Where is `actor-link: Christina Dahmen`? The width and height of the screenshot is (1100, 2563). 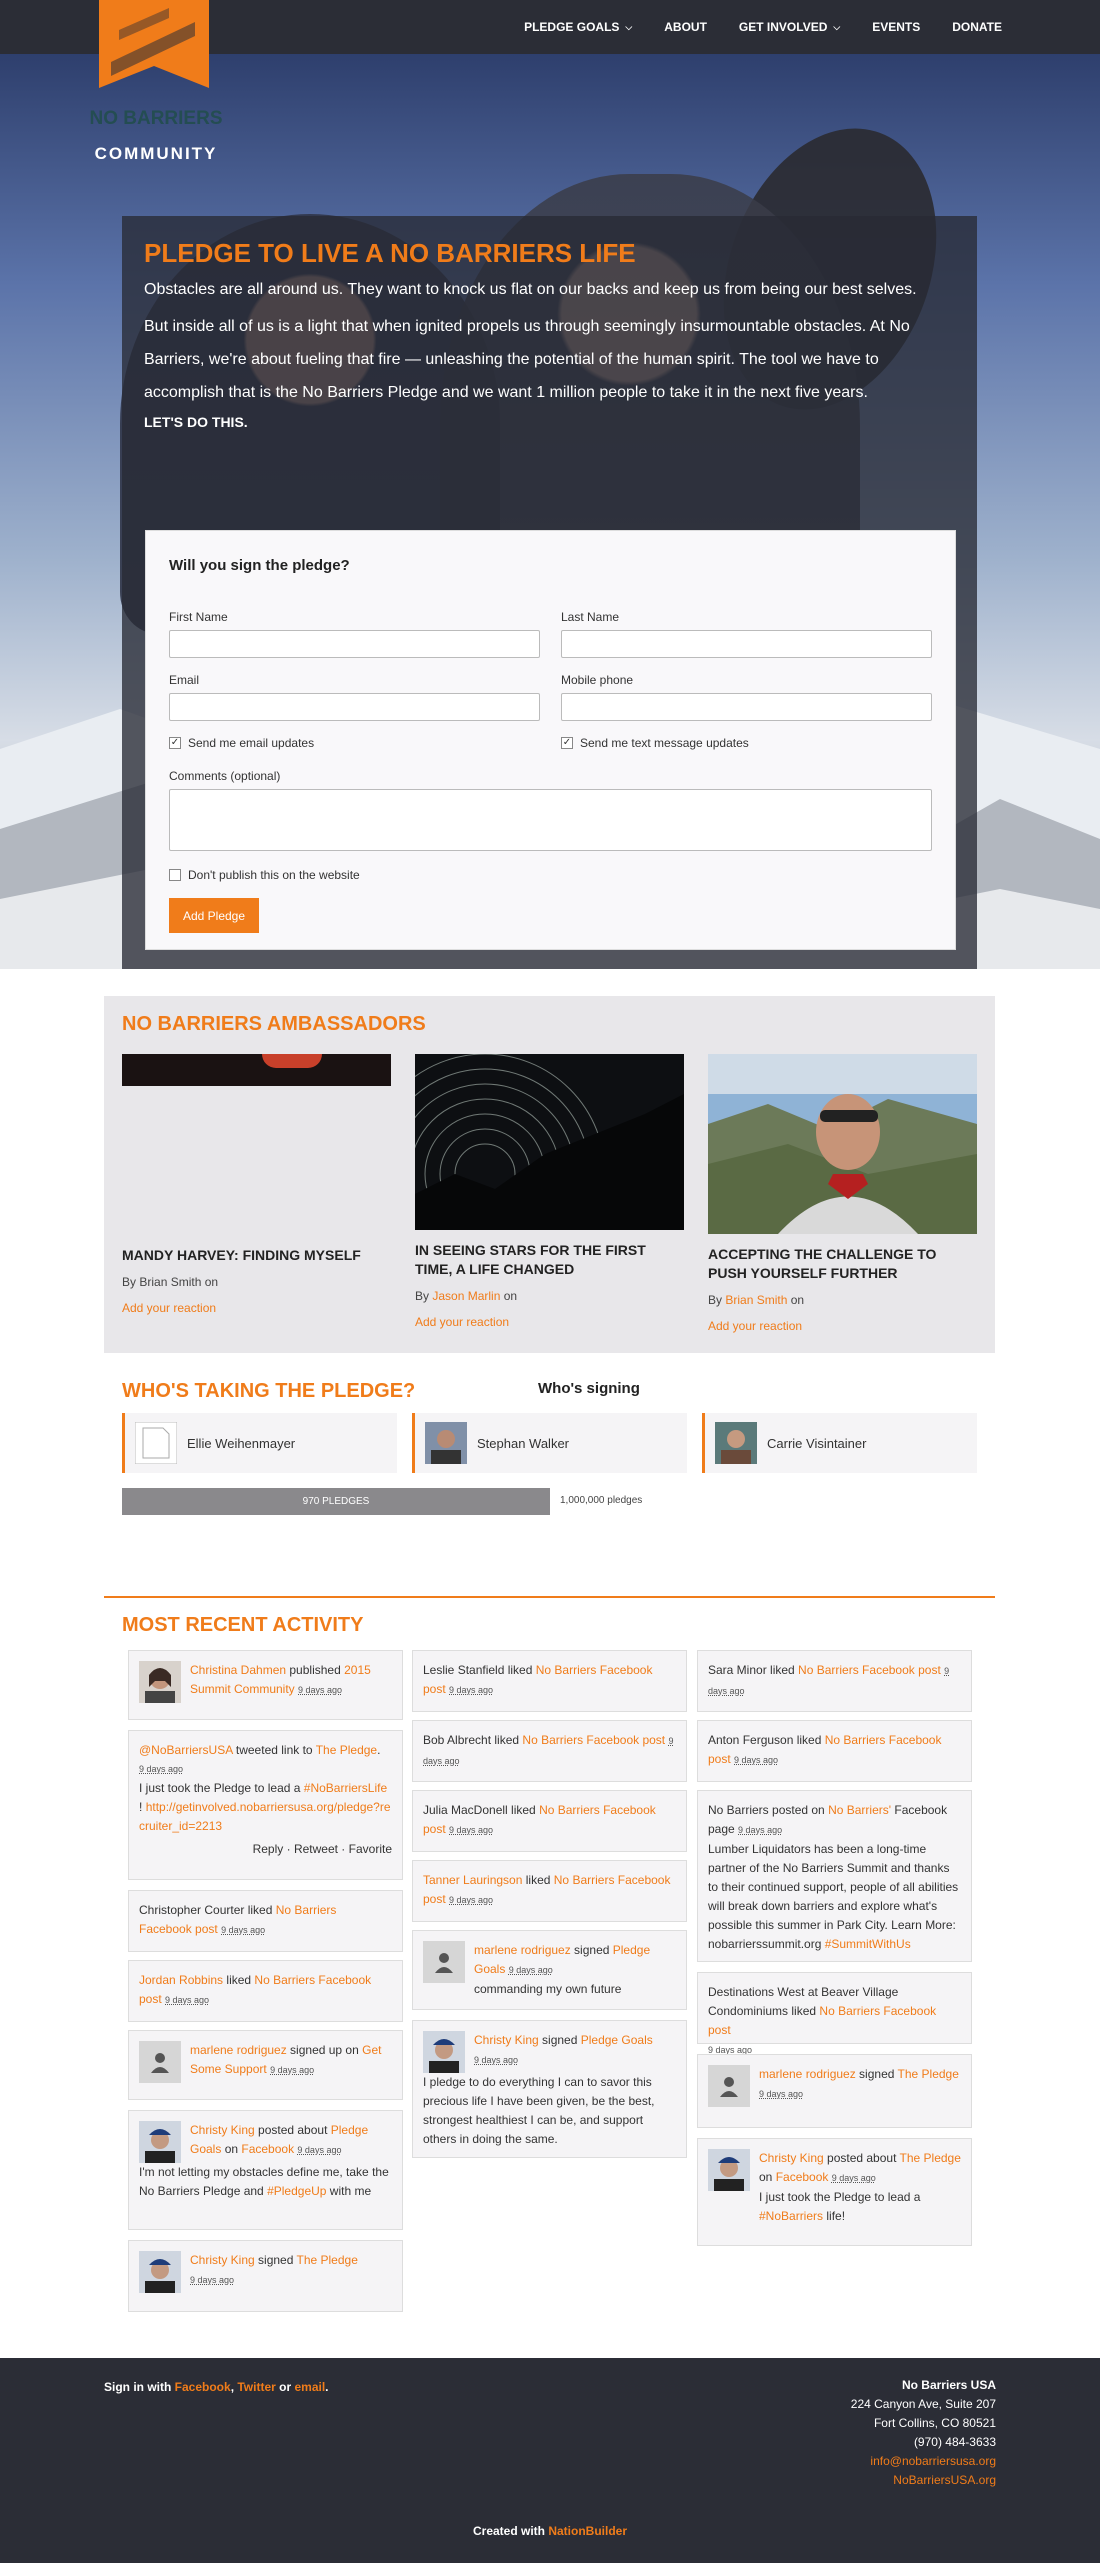
actor-link: Christina Dahmen is located at coordinates (238, 1670).